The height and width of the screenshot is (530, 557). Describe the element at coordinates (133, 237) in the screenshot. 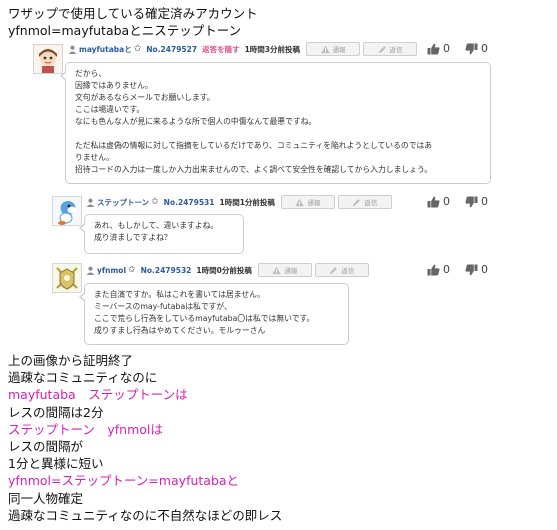

I see `comment-line: 成り済ましですよね？` at that location.